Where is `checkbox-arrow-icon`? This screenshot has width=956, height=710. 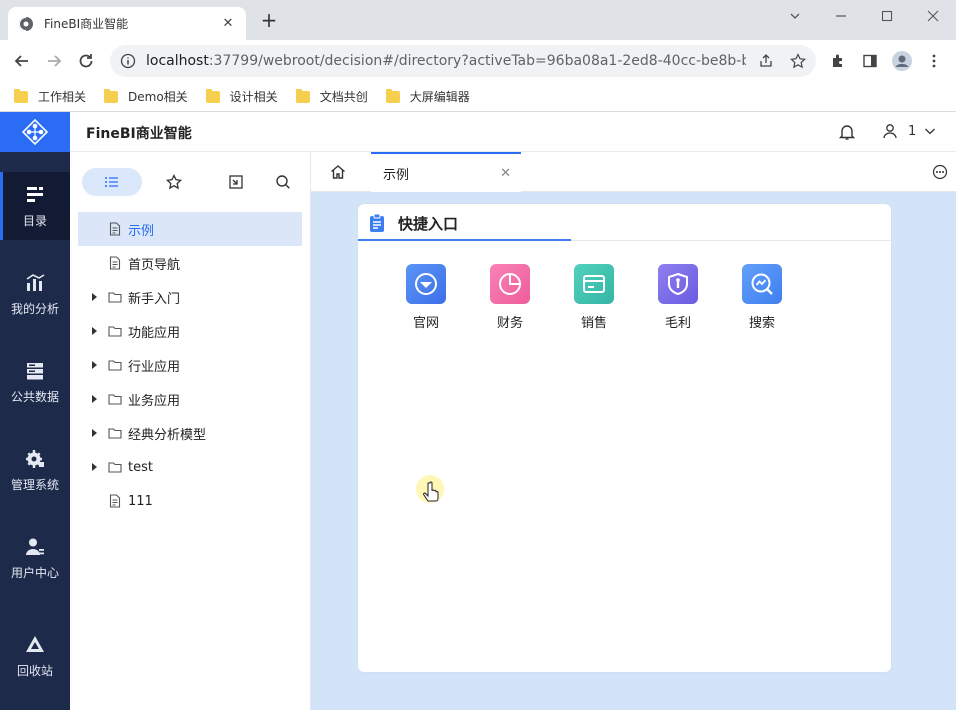 checkbox-arrow-icon is located at coordinates (236, 182).